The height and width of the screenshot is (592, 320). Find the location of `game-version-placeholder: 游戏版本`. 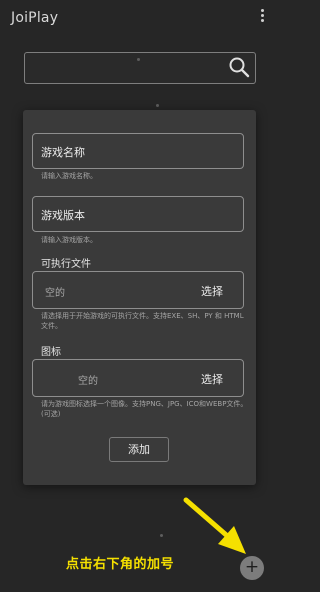

game-version-placeholder: 游戏版本 is located at coordinates (63, 215).